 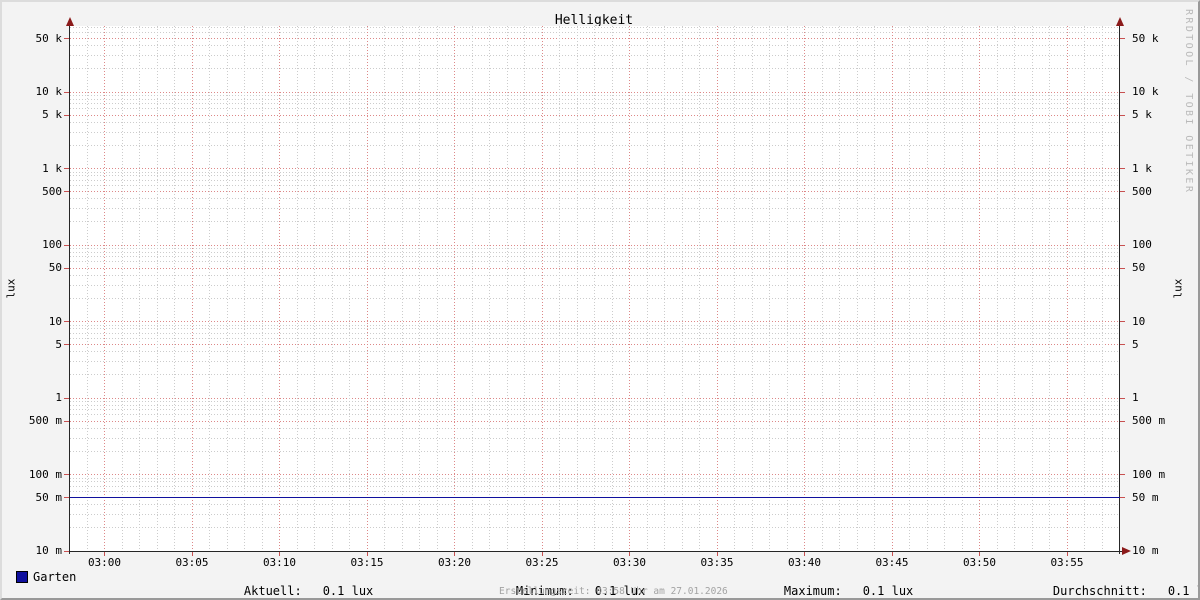 What do you see at coordinates (11, 288) in the screenshot?
I see `y-axis-label-left: lux` at bounding box center [11, 288].